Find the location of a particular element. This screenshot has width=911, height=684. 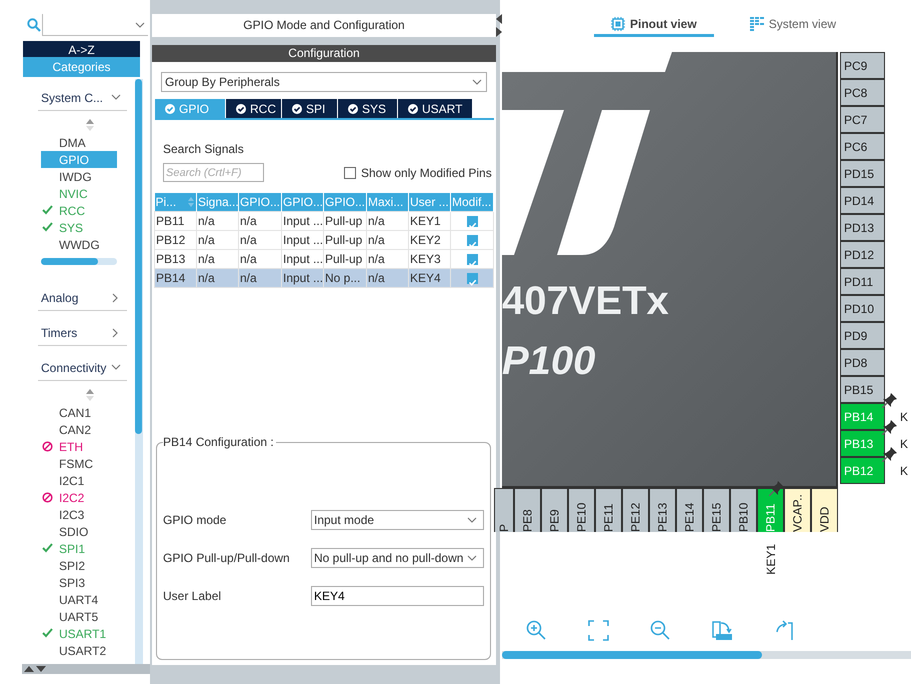

pin-signal-label: KEY1 is located at coordinates (770, 559).